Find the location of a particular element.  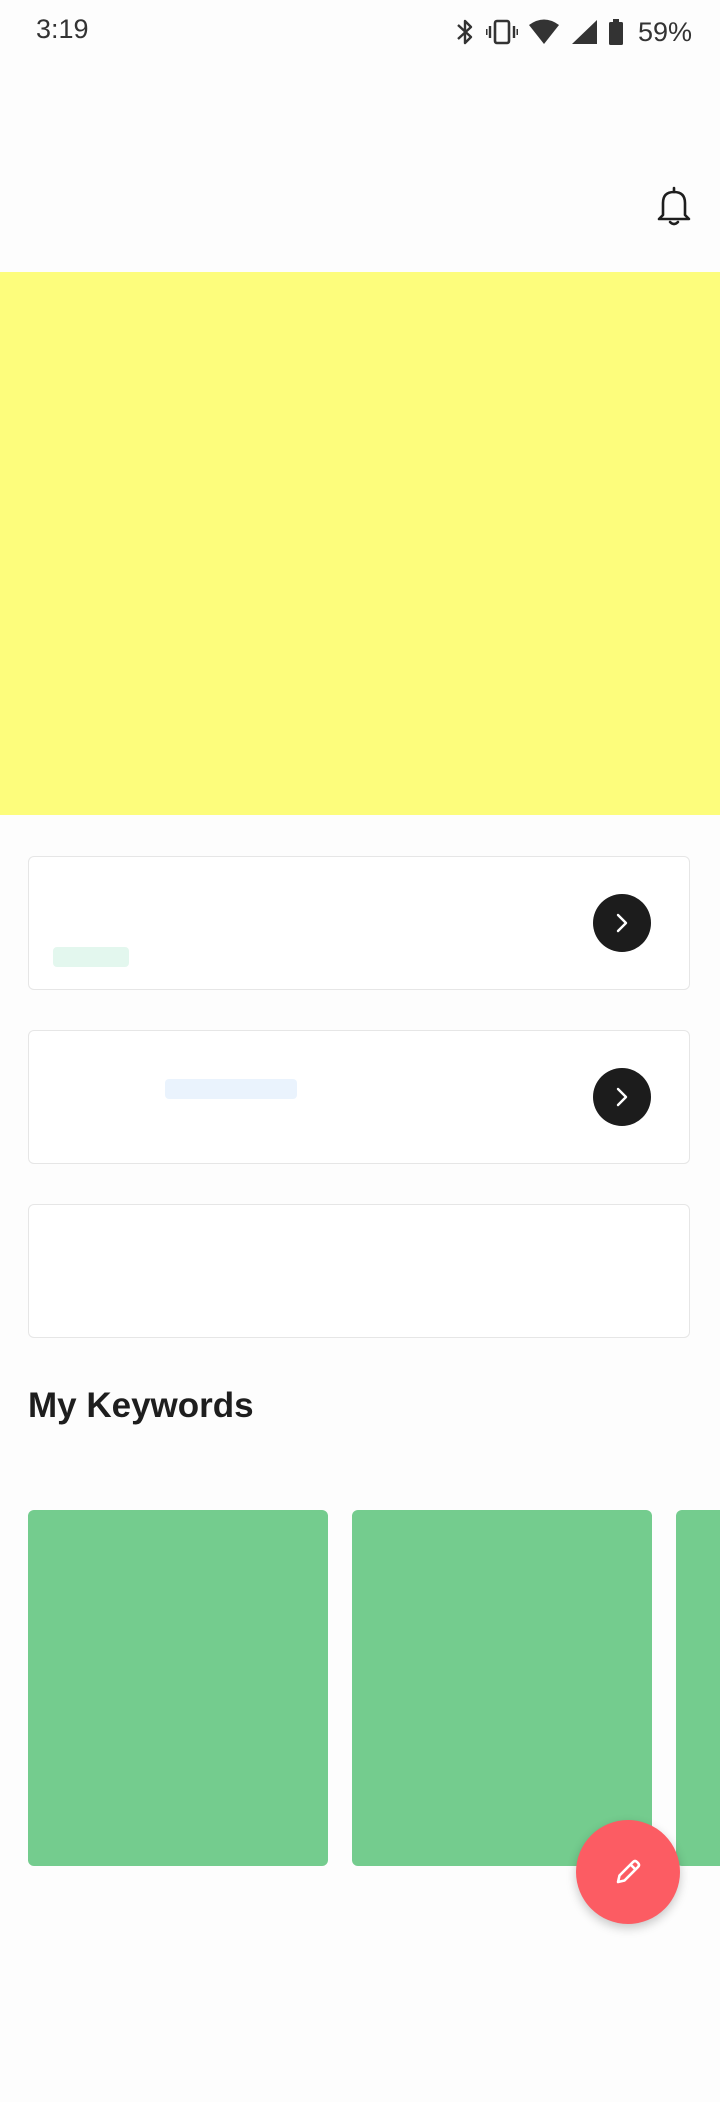

battery-icon is located at coordinates (616, 32).